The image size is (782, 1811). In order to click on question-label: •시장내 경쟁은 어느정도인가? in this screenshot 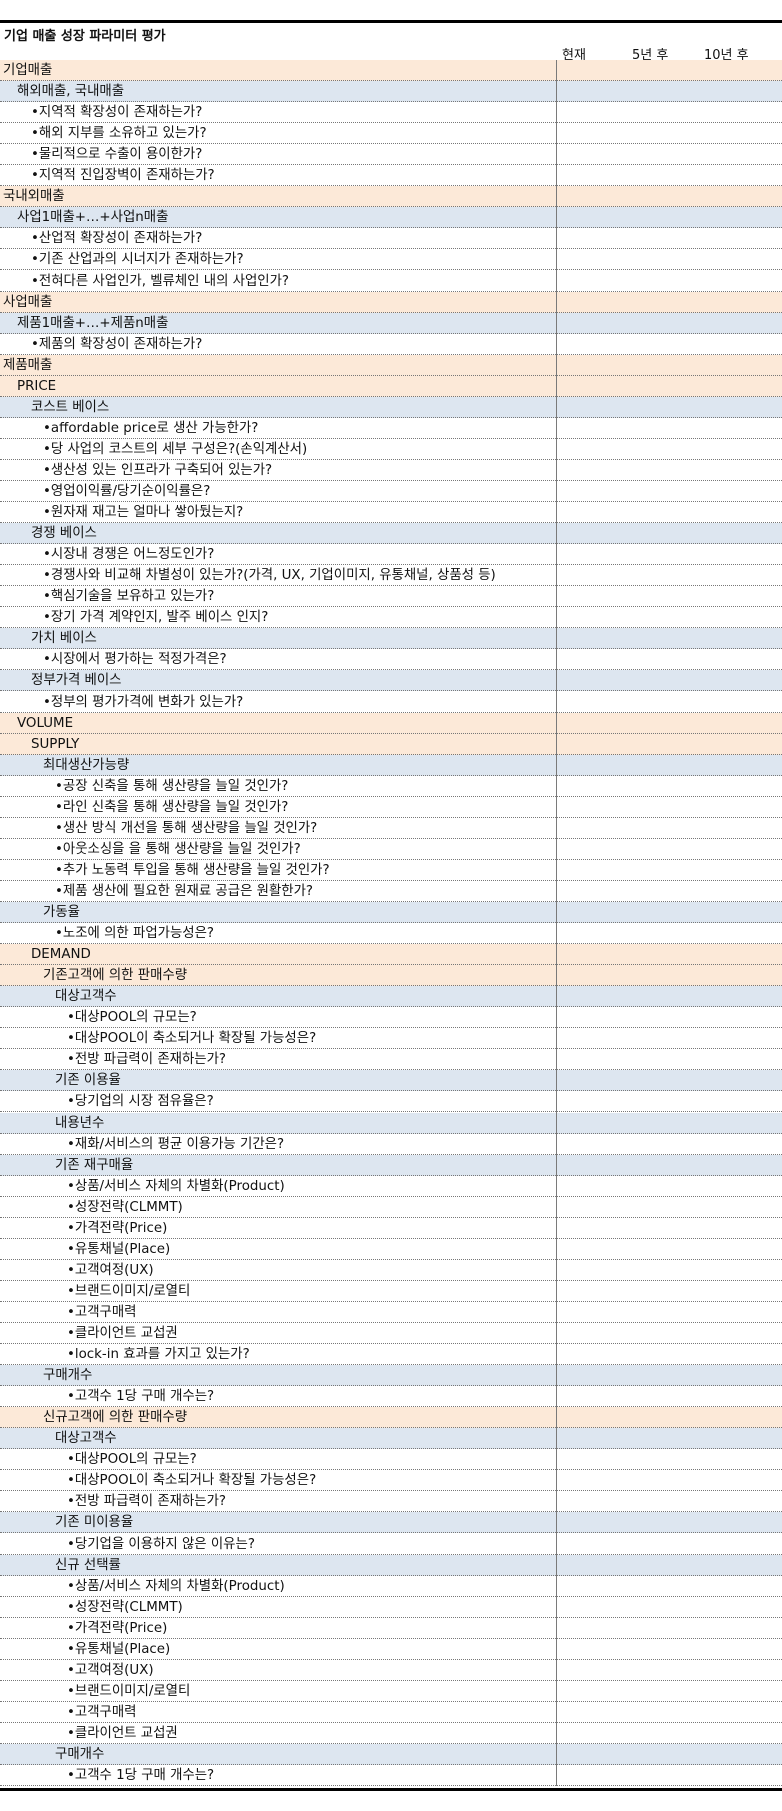, I will do `click(129, 555)`.